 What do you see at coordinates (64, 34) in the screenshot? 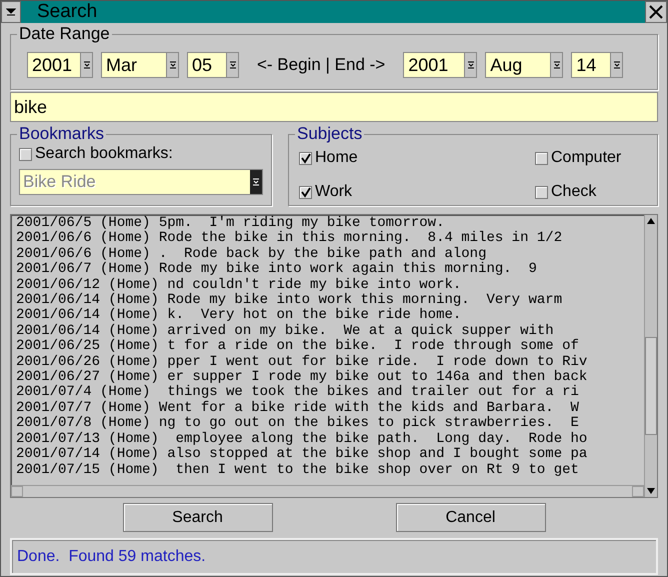
I see `group-title: Date Range` at bounding box center [64, 34].